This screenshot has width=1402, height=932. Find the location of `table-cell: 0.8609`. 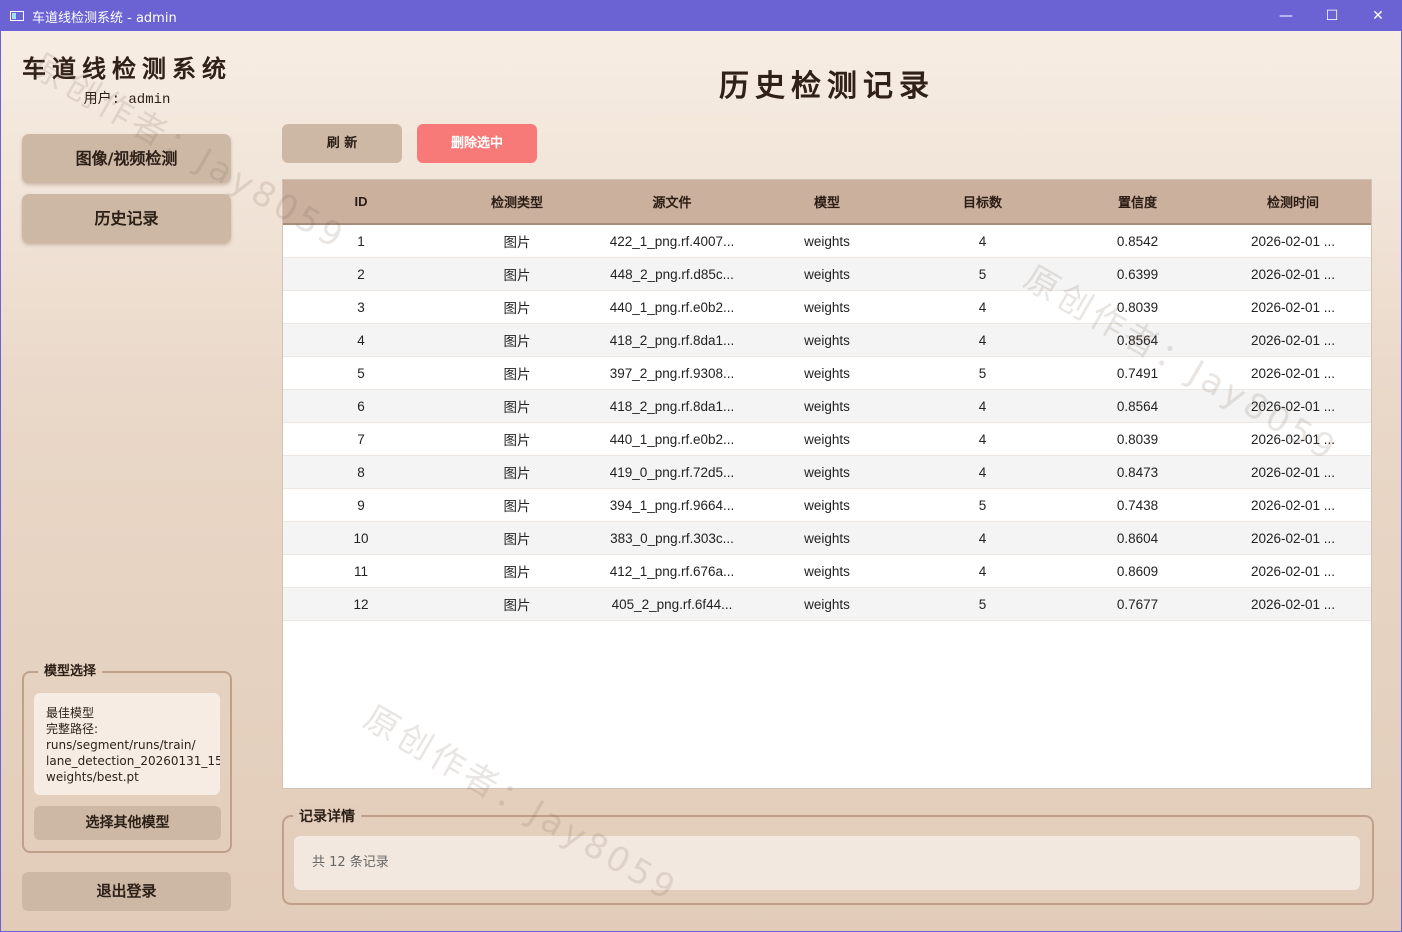

table-cell: 0.8609 is located at coordinates (1137, 571).